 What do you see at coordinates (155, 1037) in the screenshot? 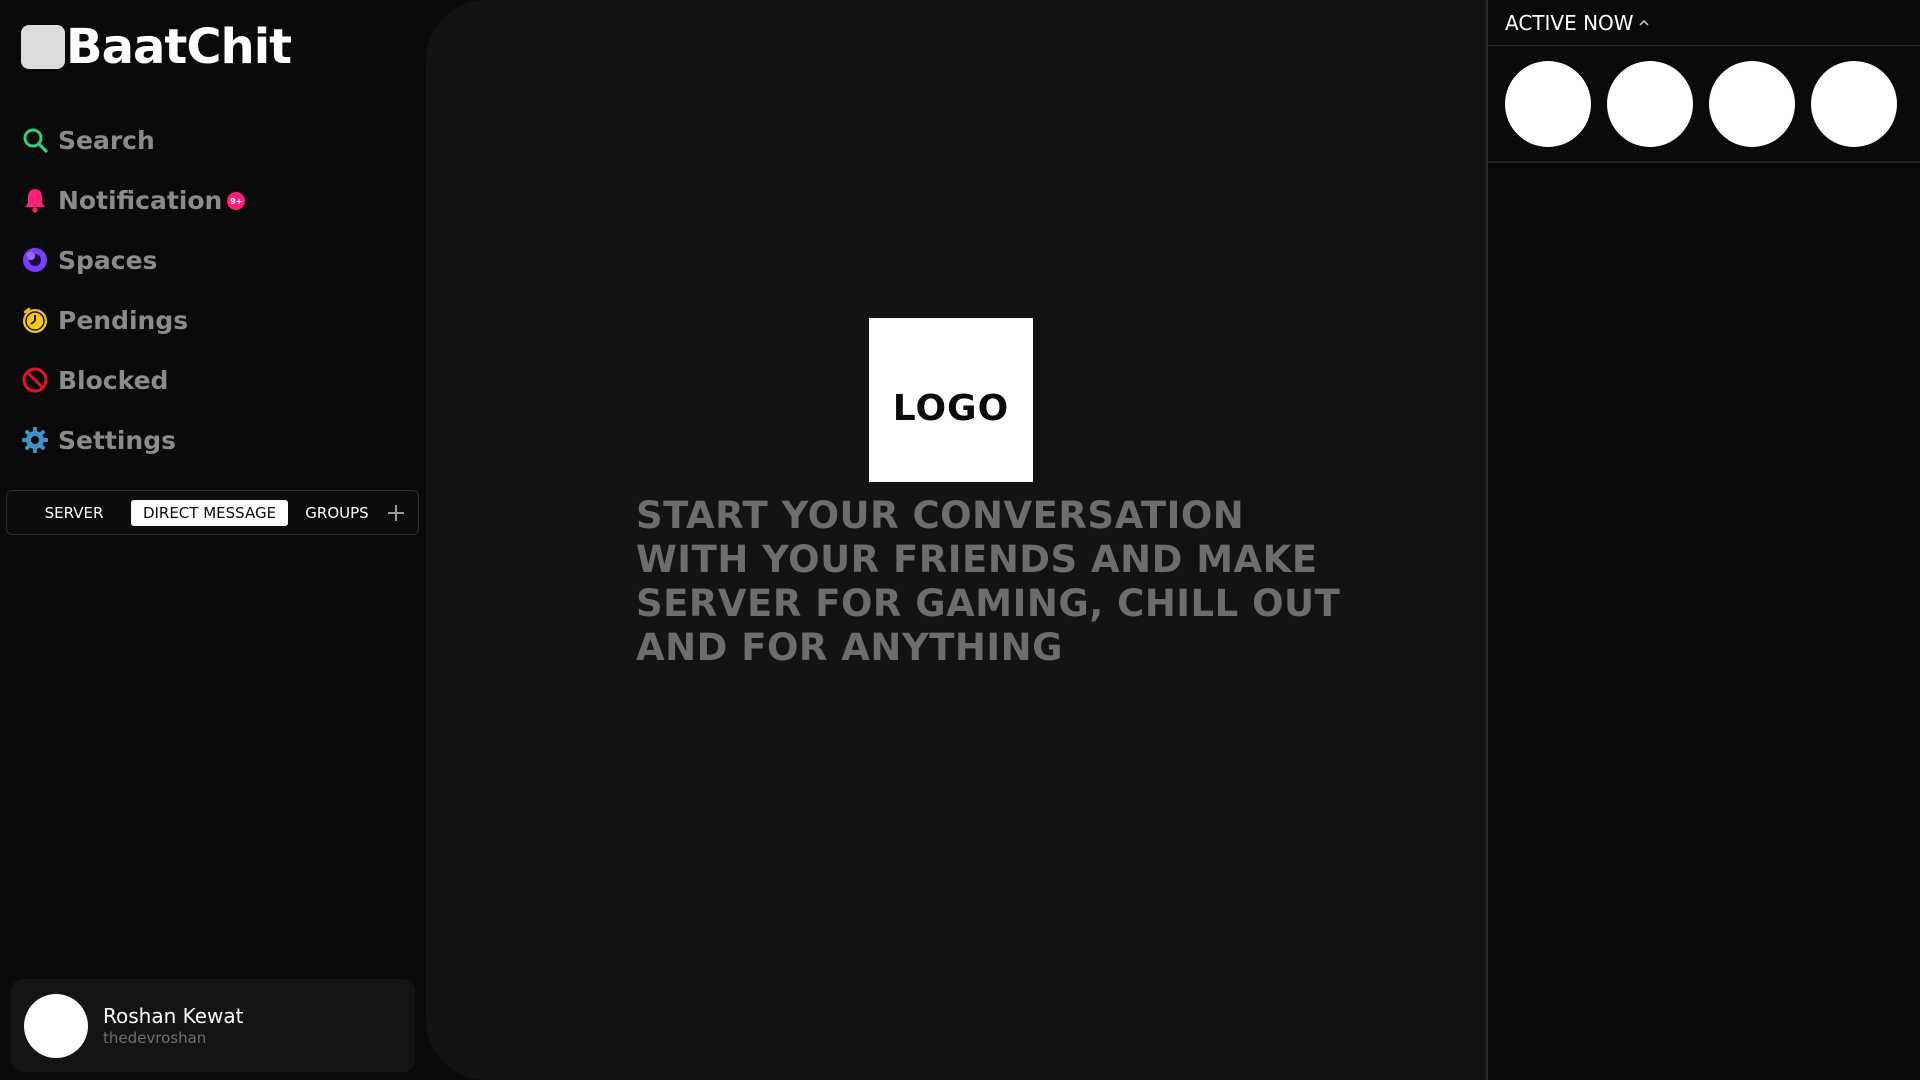
I see `user-handle: thedevroshan` at bounding box center [155, 1037].